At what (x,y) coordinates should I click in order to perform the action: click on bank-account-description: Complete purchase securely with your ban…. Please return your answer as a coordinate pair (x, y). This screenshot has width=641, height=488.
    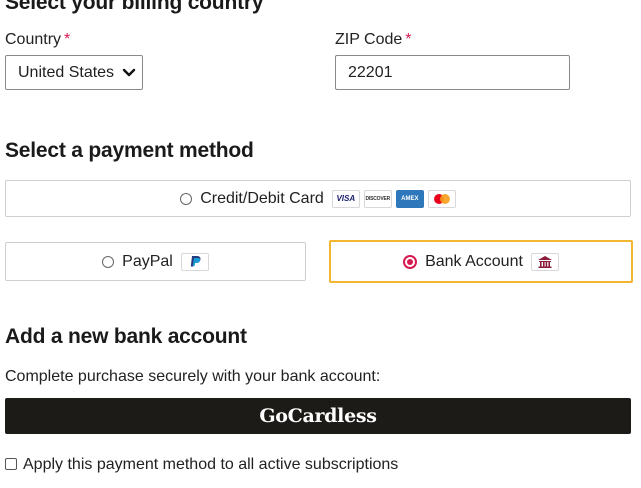
    Looking at the image, I should click on (193, 376).